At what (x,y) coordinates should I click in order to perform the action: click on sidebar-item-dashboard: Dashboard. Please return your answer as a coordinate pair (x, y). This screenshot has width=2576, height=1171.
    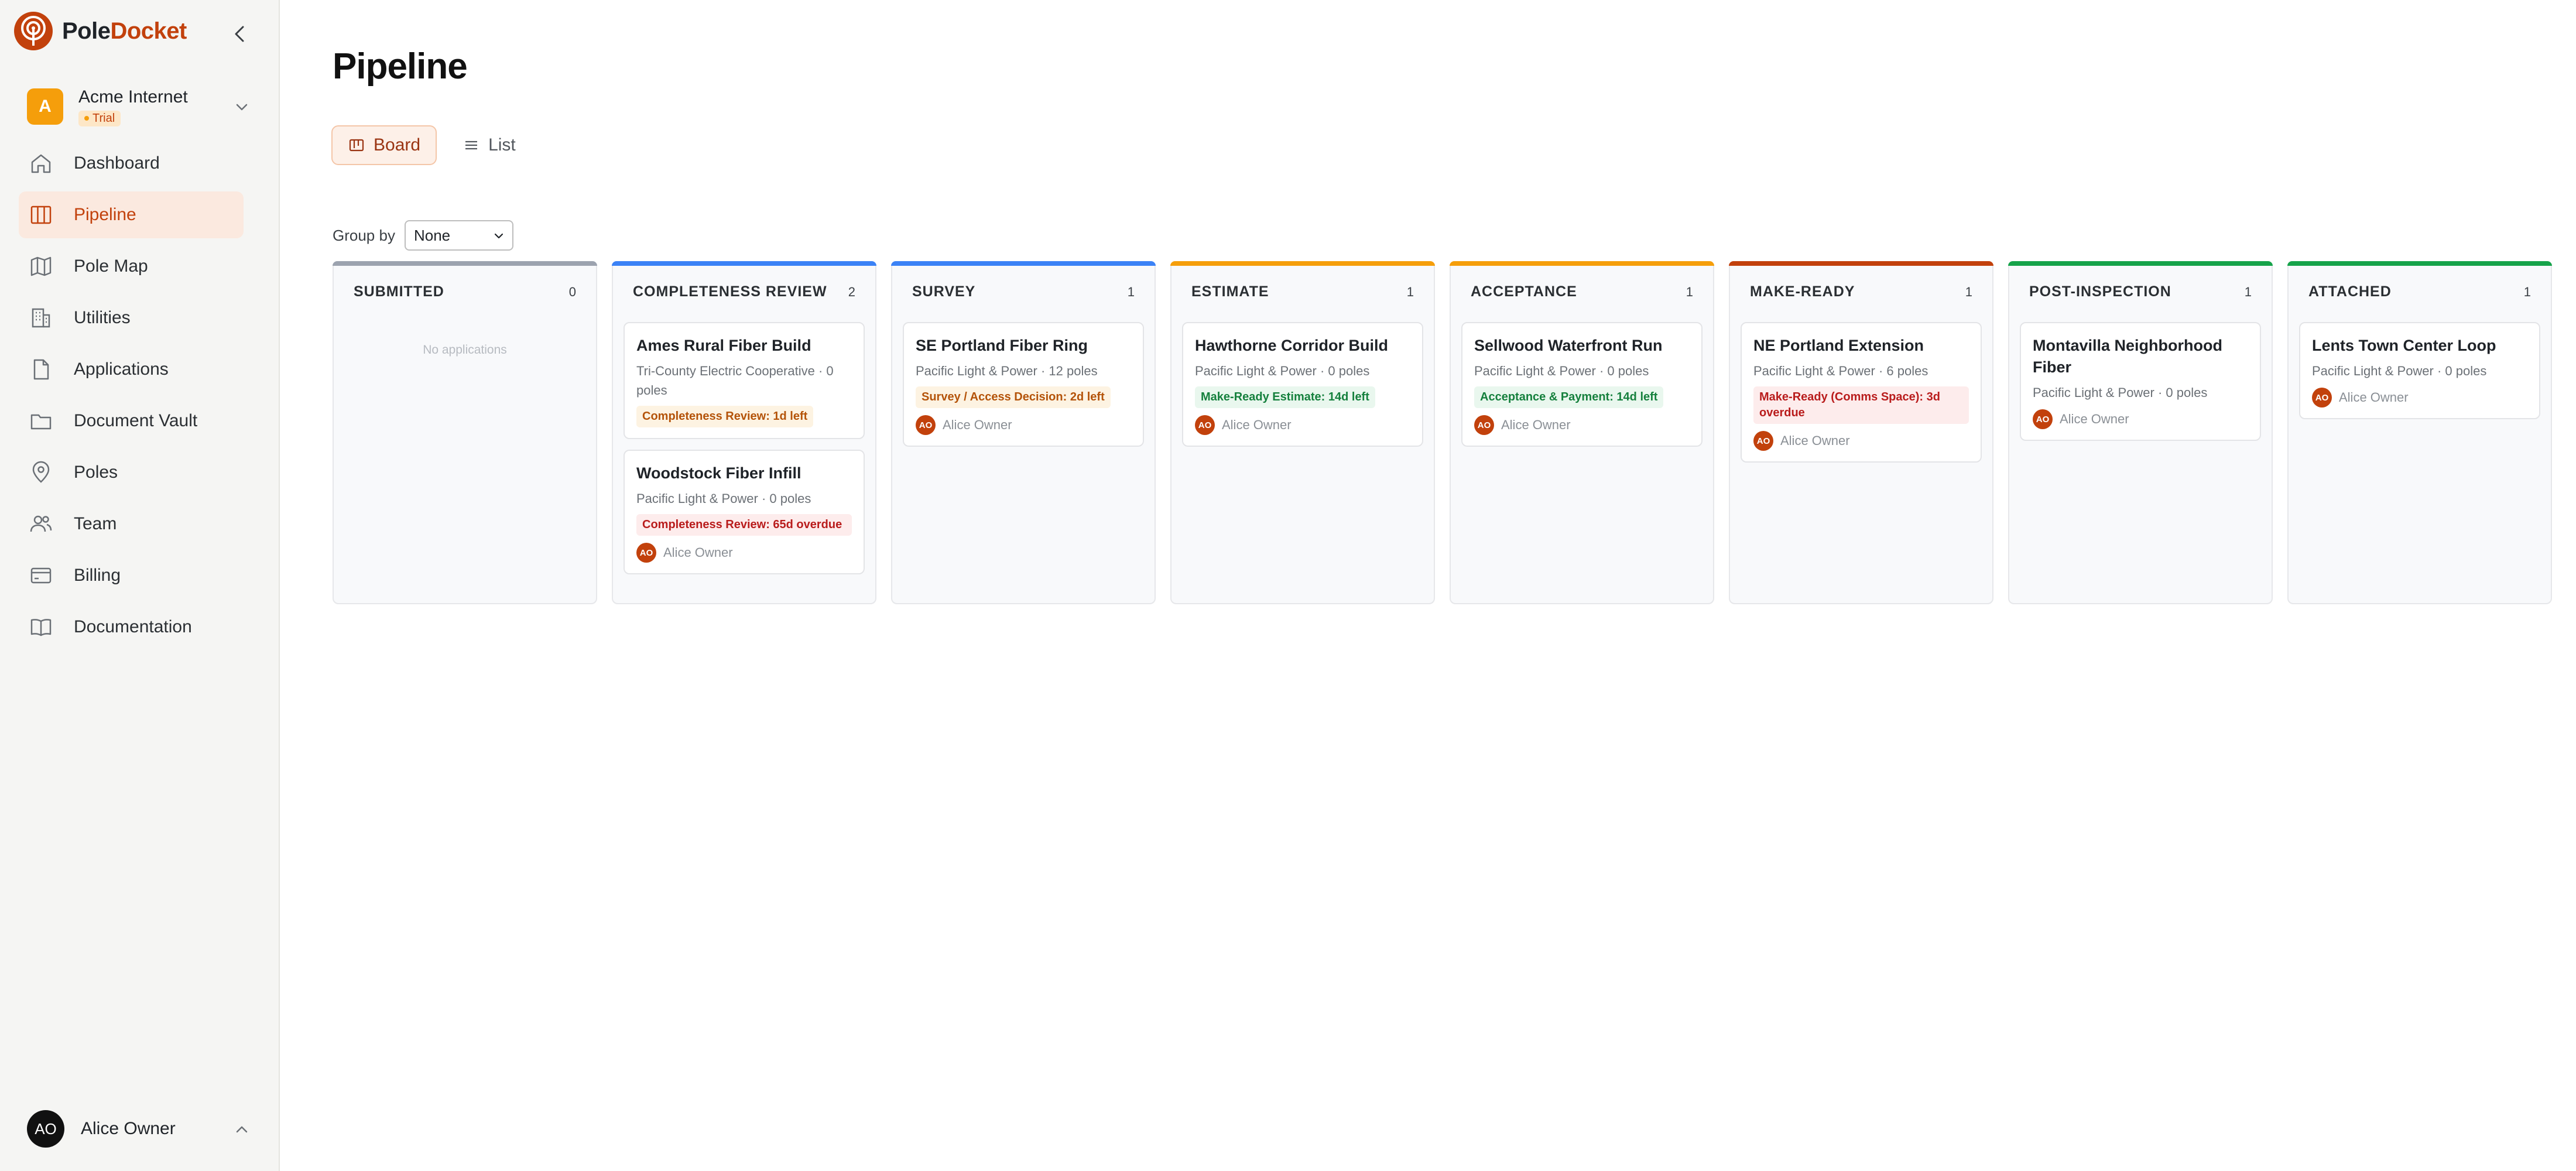
    Looking at the image, I should click on (131, 163).